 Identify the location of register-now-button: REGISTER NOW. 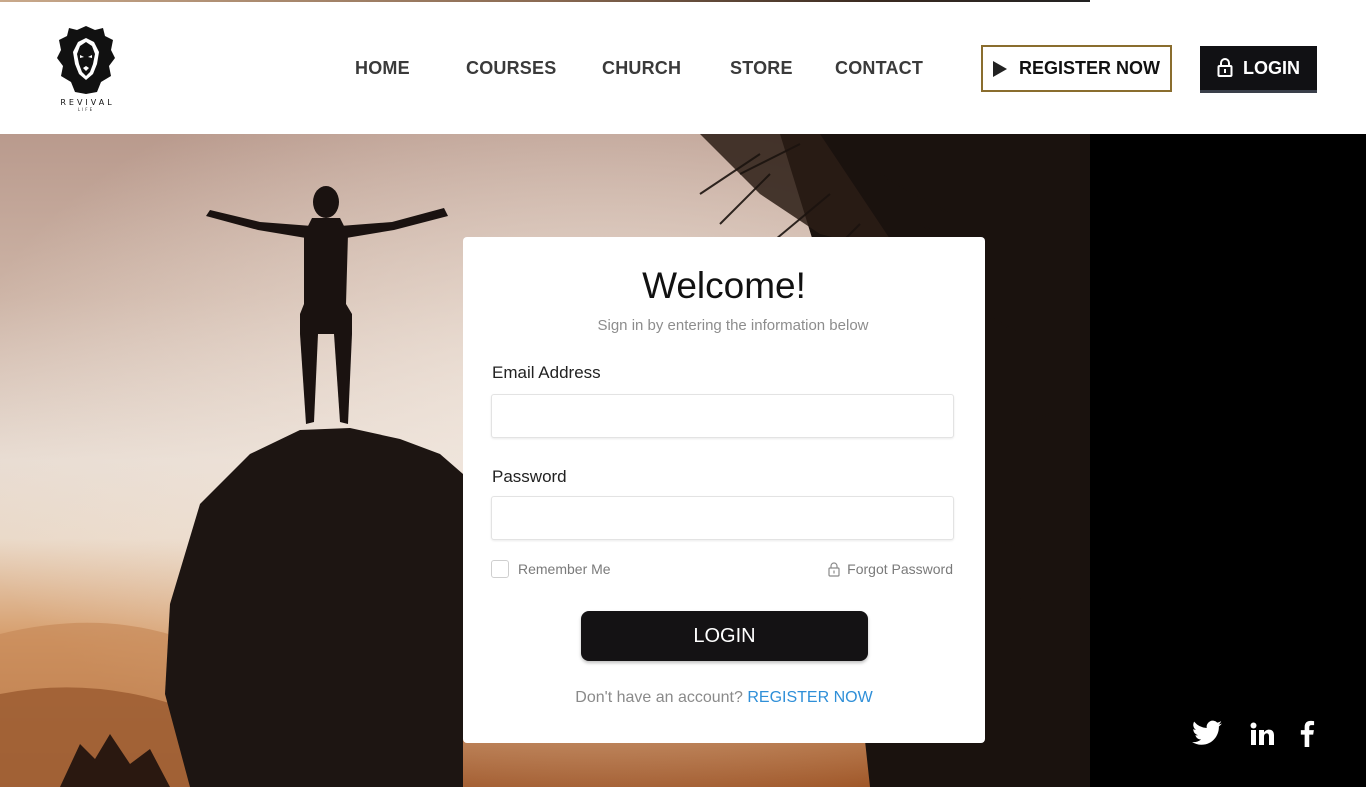
(1076, 68).